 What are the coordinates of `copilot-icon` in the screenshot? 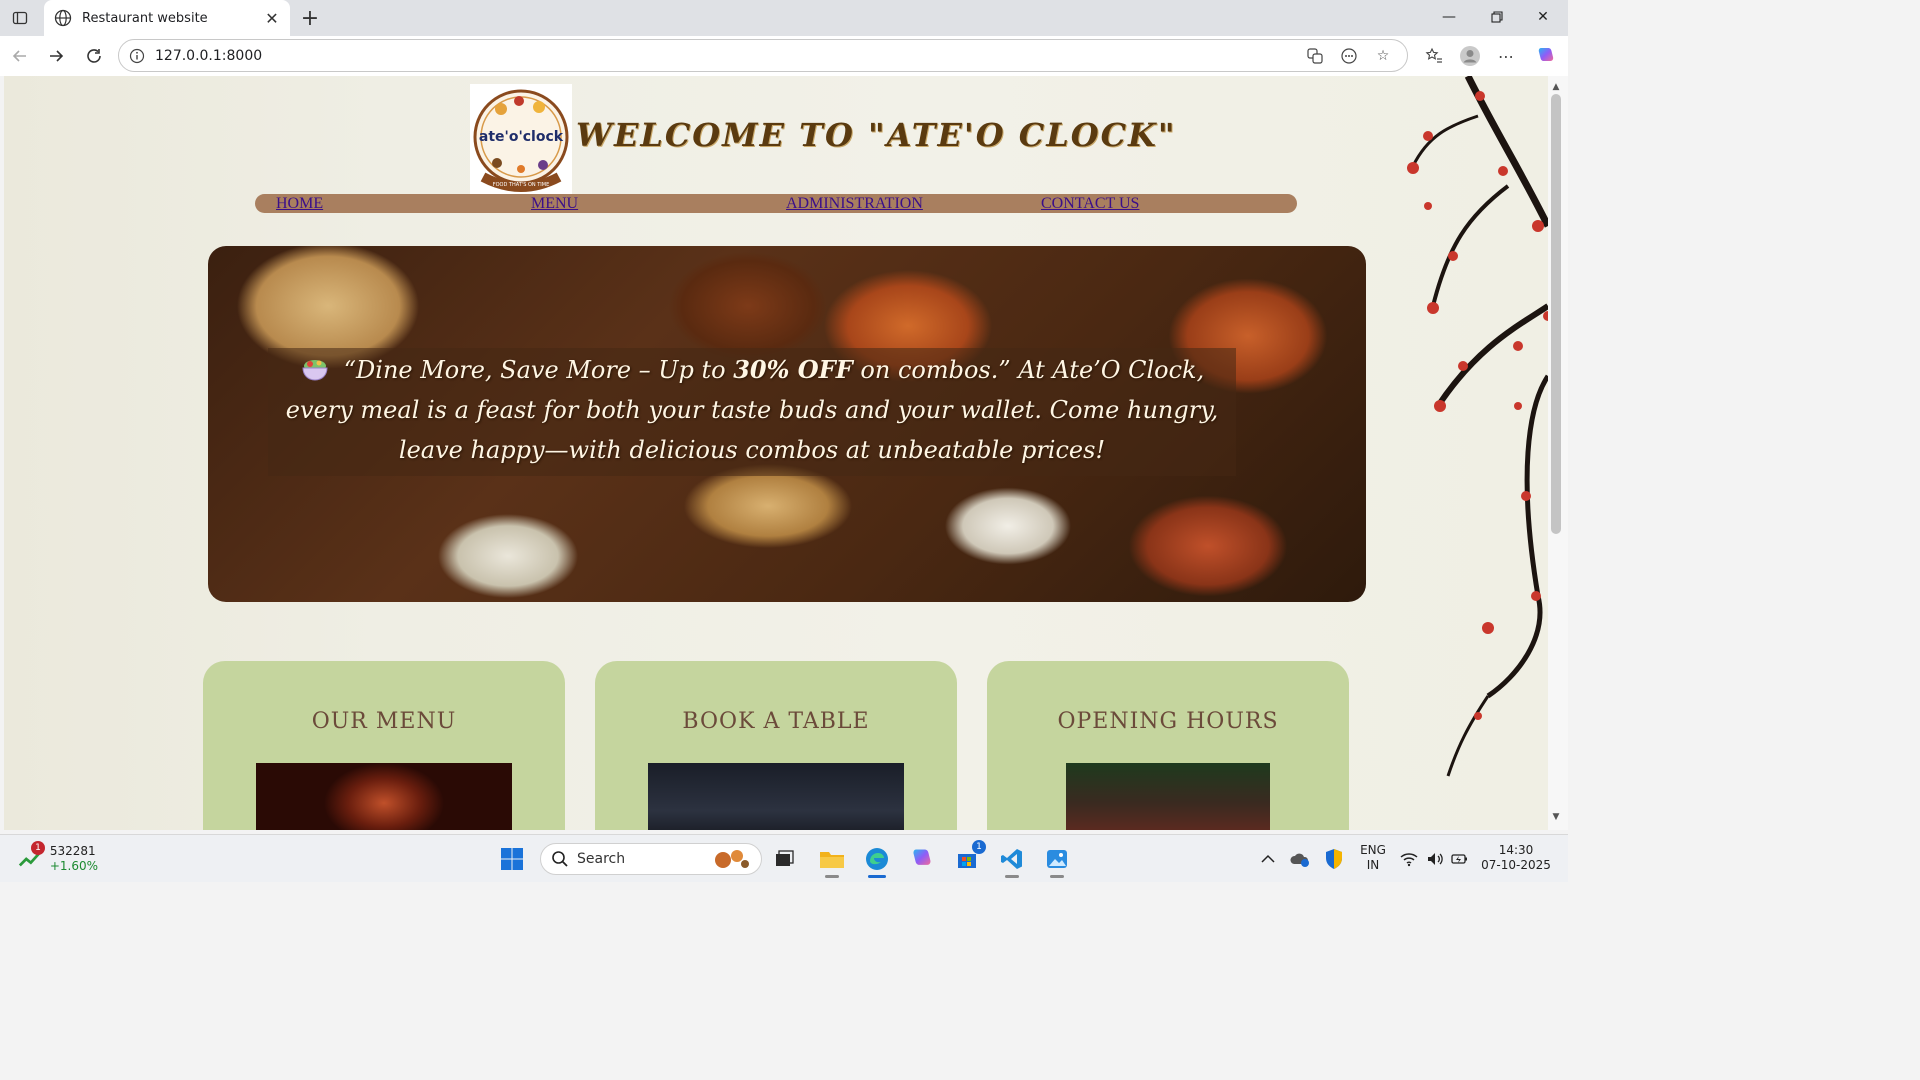 It's located at (1546, 56).